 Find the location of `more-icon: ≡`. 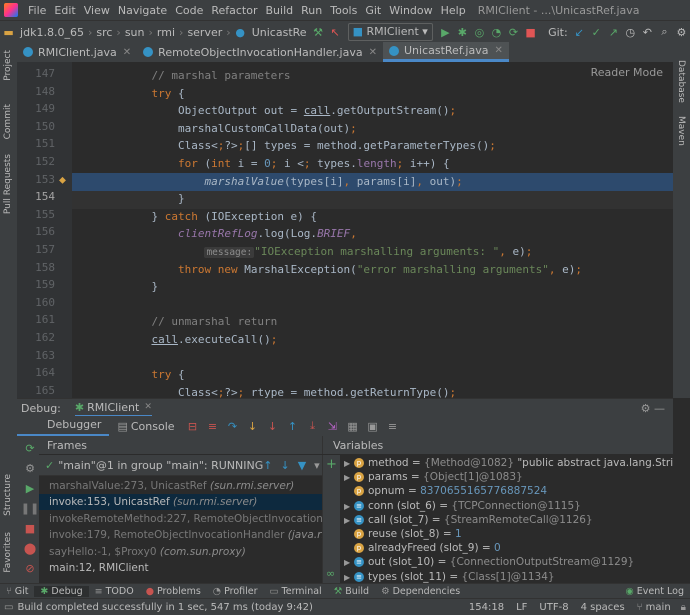

more-icon: ≡ is located at coordinates (393, 426).